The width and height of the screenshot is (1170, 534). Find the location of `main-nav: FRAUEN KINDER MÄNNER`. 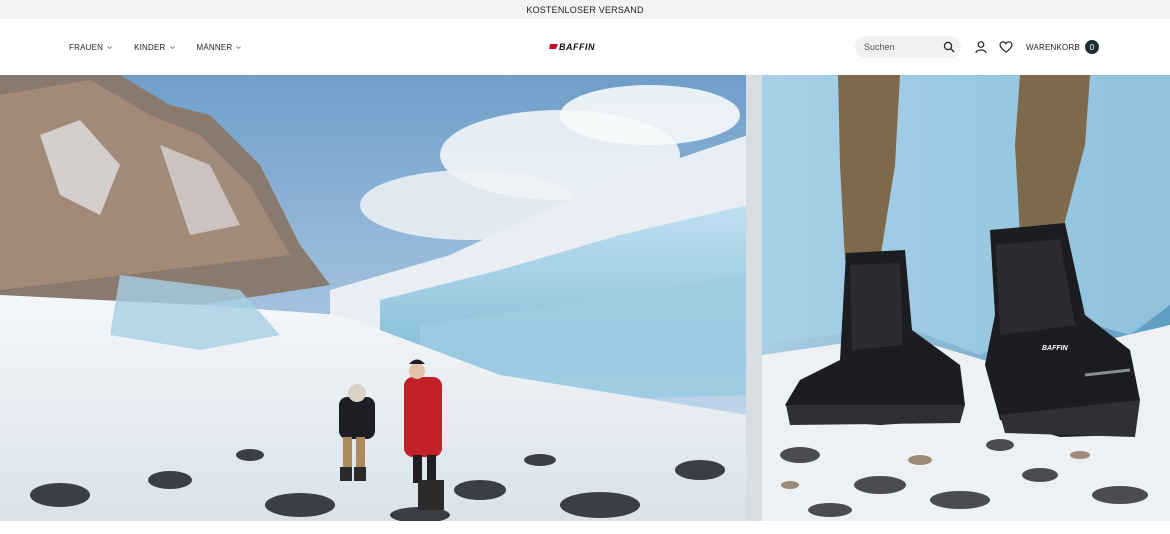

main-nav: FRAUEN KINDER MÄNNER is located at coordinates (166, 47).